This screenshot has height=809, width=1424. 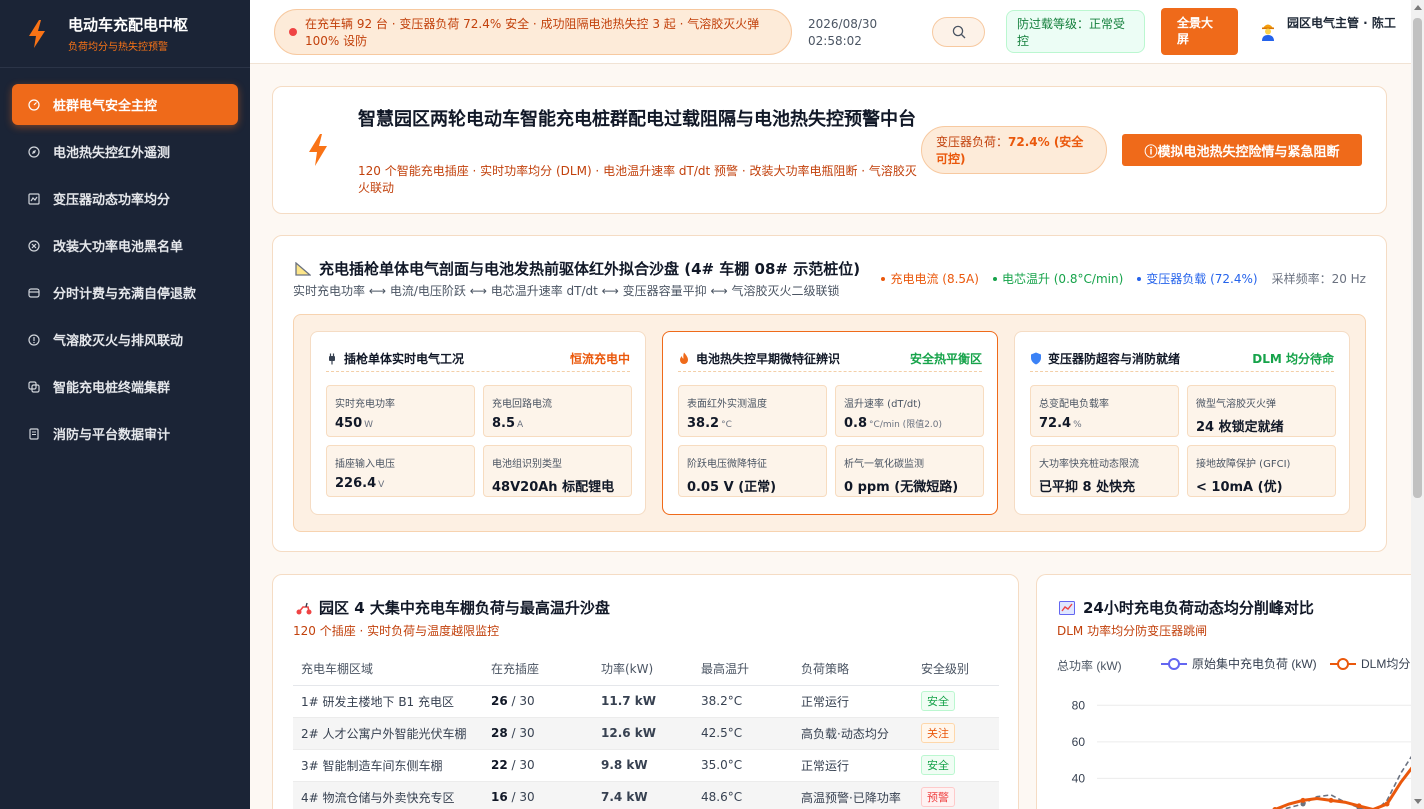 What do you see at coordinates (125, 292) in the screenshot?
I see `sidebar-item-billing: 分时计费与充满自停退款` at bounding box center [125, 292].